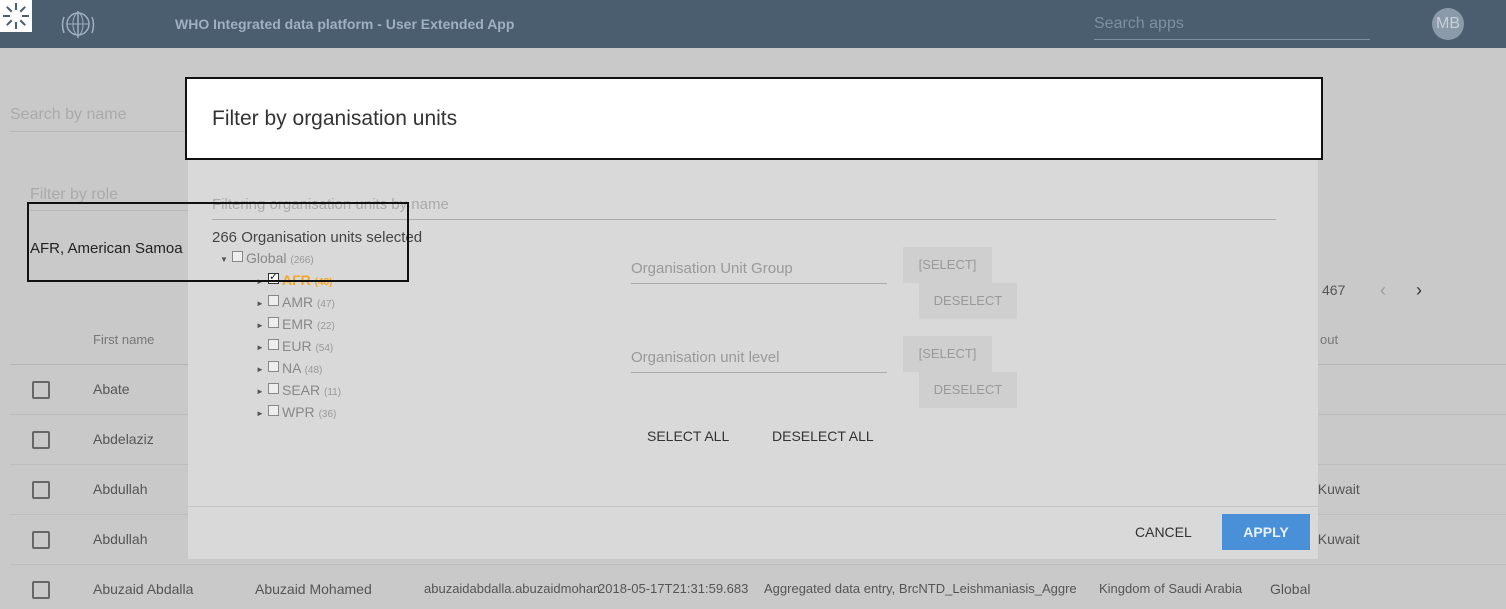 Image resolution: width=1506 pixels, height=609 pixels. I want to click on tree-node-count: (36), so click(327, 414).